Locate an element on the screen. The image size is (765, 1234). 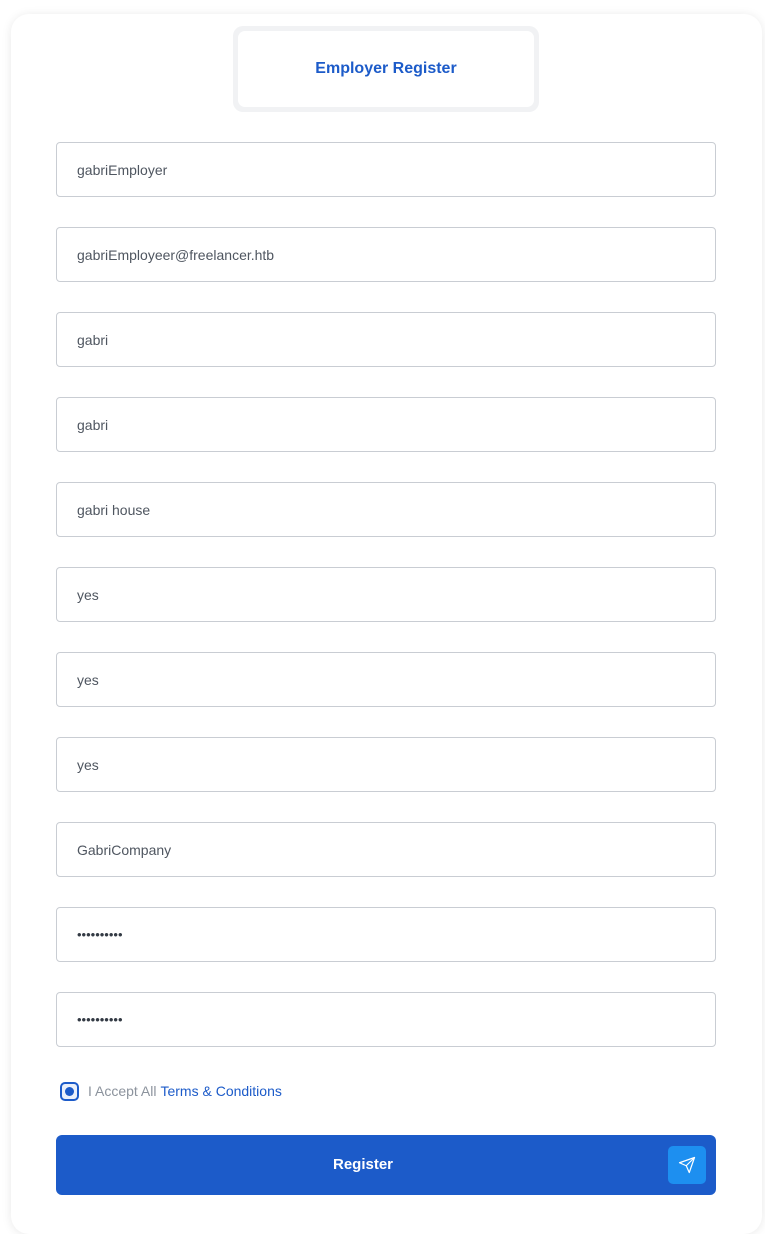
terms-checkbox is located at coordinates (69, 1091).